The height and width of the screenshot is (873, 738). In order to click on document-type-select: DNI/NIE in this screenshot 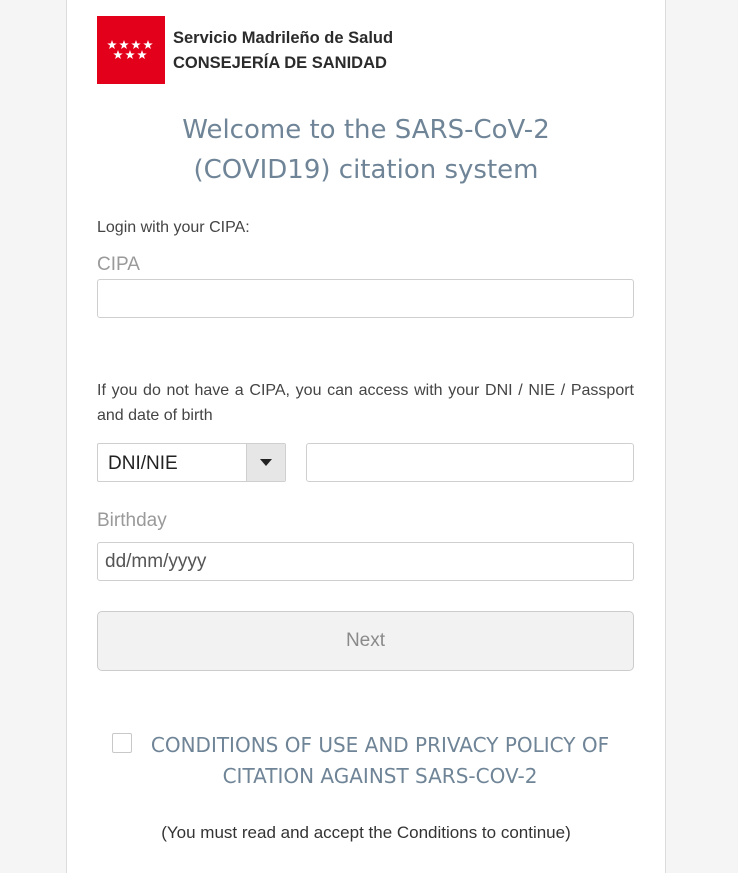, I will do `click(191, 462)`.